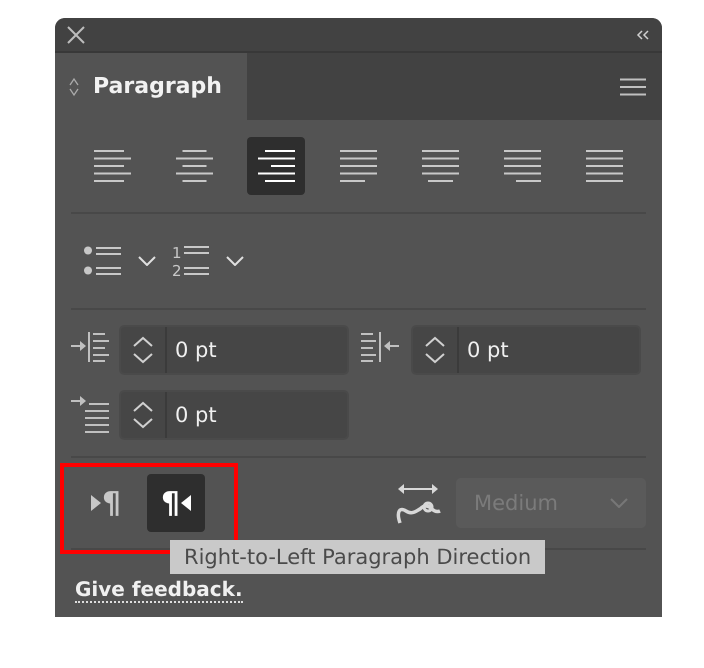 This screenshot has height=668, width=704. Describe the element at coordinates (106, 503) in the screenshot. I see `ltr-direction-button: ¶` at that location.